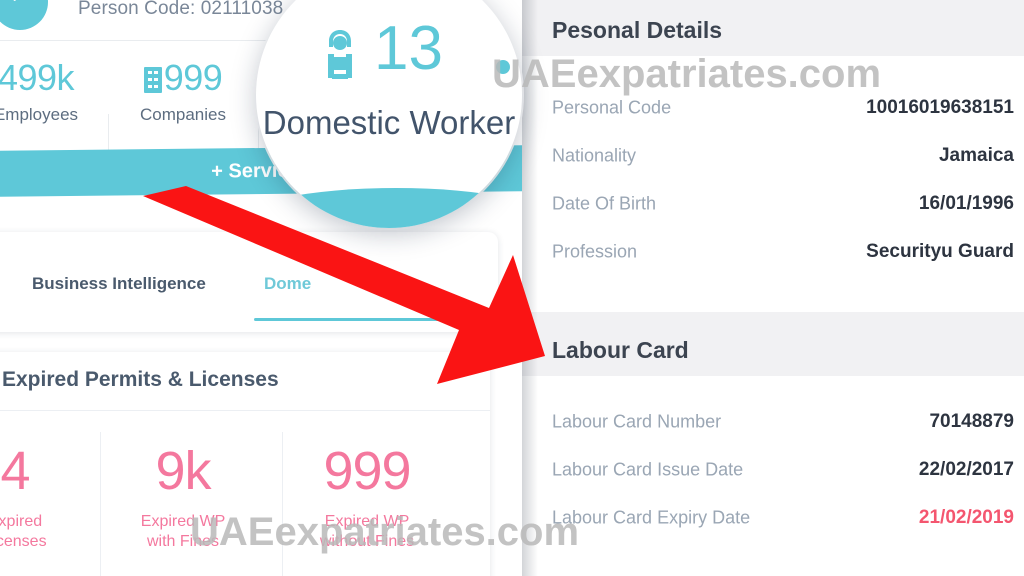 The height and width of the screenshot is (576, 1024). Describe the element at coordinates (24, 15) in the screenshot. I see `edit-avatar-icon` at that location.